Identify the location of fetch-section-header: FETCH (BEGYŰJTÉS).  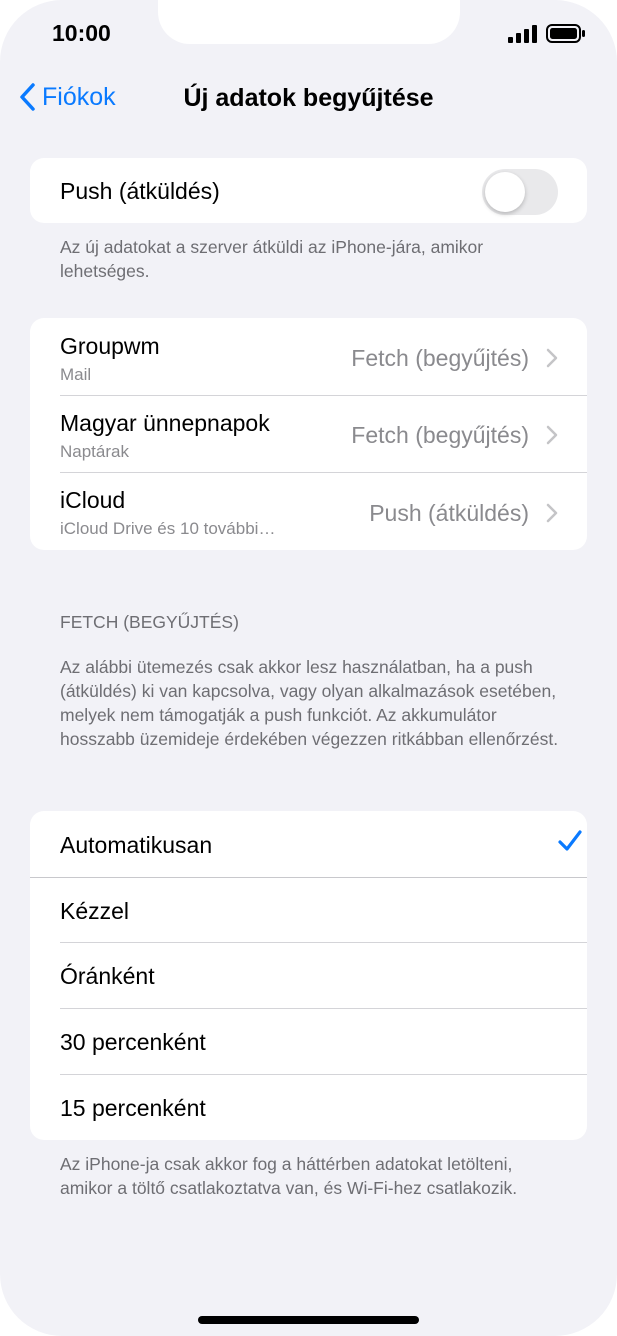
(149, 622).